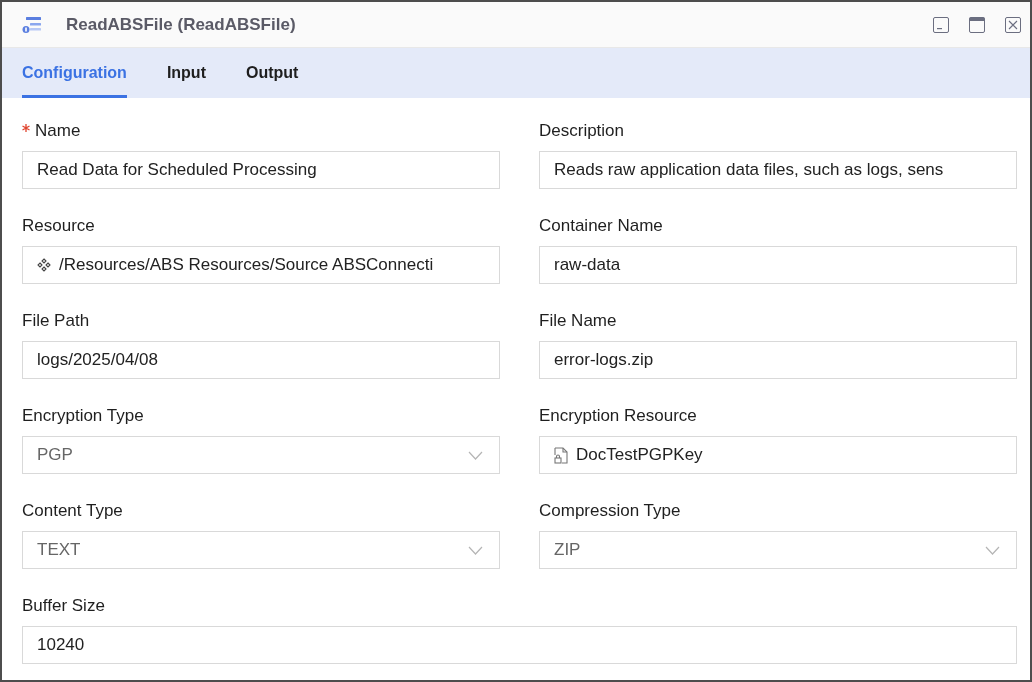 The image size is (1032, 682). I want to click on minimize-button, so click(941, 24).